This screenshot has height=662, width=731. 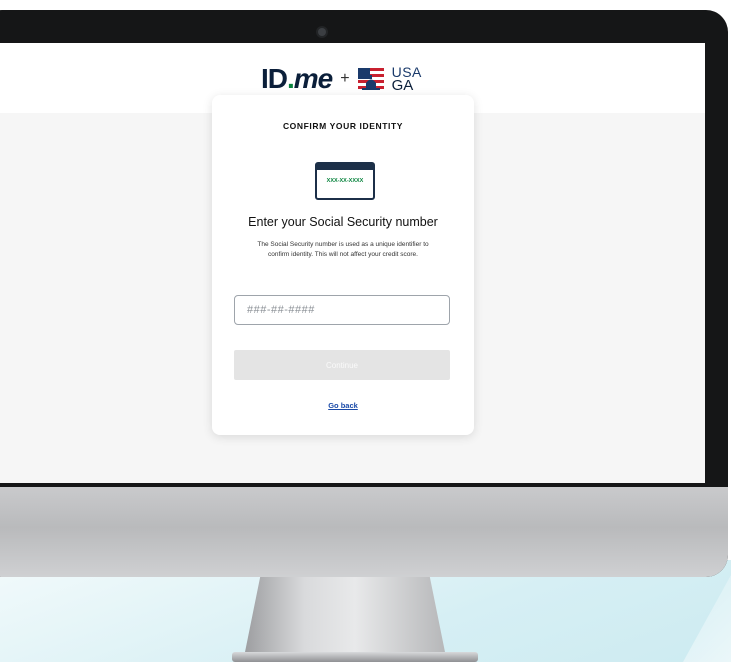 What do you see at coordinates (345, 167) in the screenshot?
I see `ssn-card-stripe` at bounding box center [345, 167].